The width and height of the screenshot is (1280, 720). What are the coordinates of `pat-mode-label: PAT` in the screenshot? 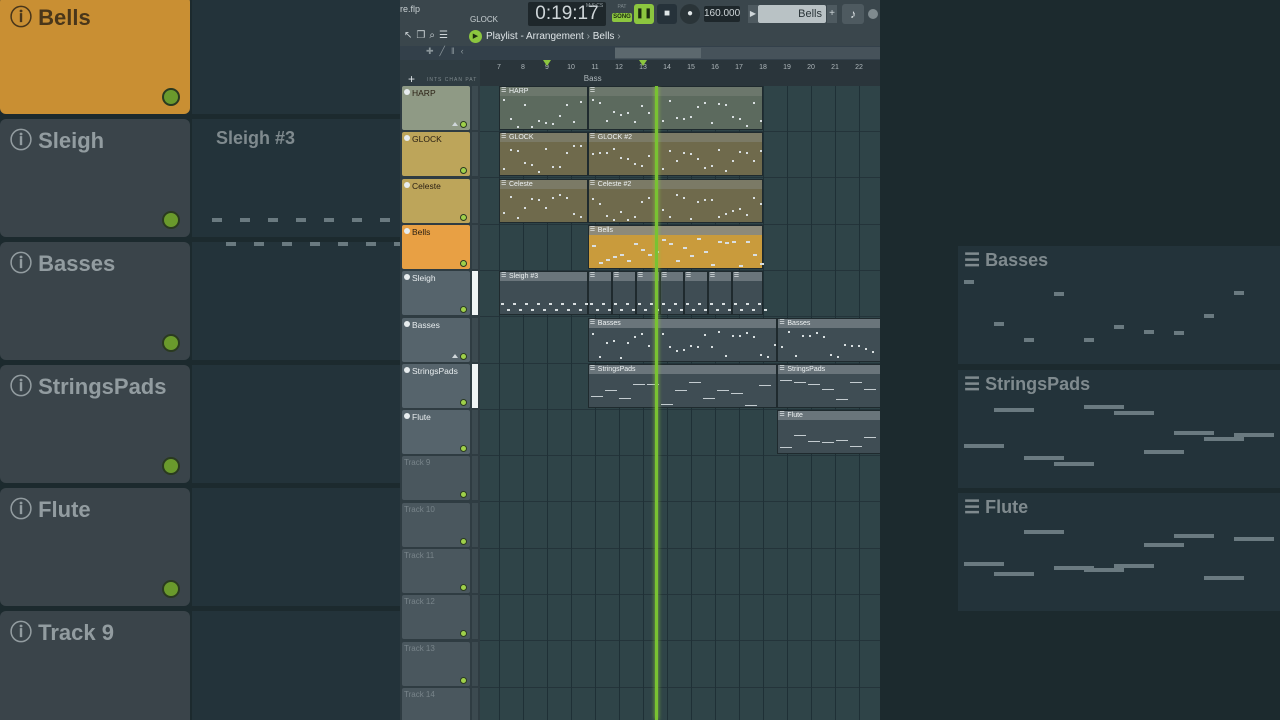 It's located at (622, 8).